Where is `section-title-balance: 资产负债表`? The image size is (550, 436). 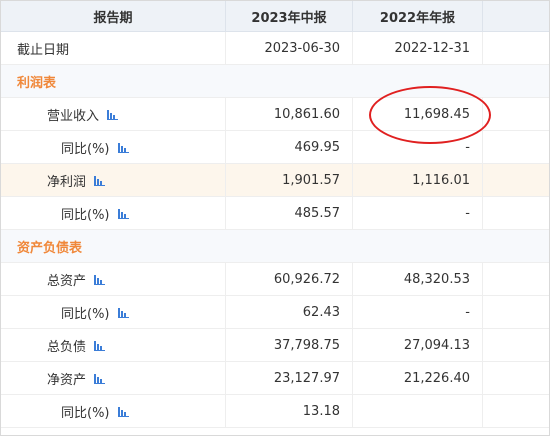 section-title-balance: 资产负债表 is located at coordinates (50, 248).